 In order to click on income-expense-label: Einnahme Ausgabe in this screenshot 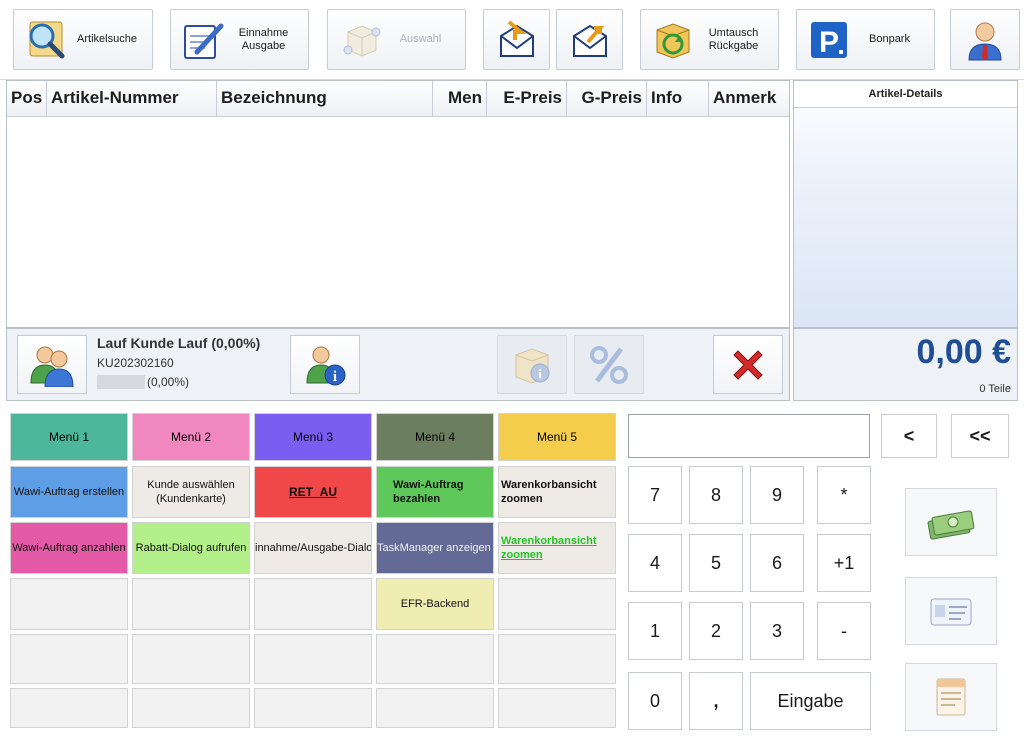, I will do `click(266, 40)`.